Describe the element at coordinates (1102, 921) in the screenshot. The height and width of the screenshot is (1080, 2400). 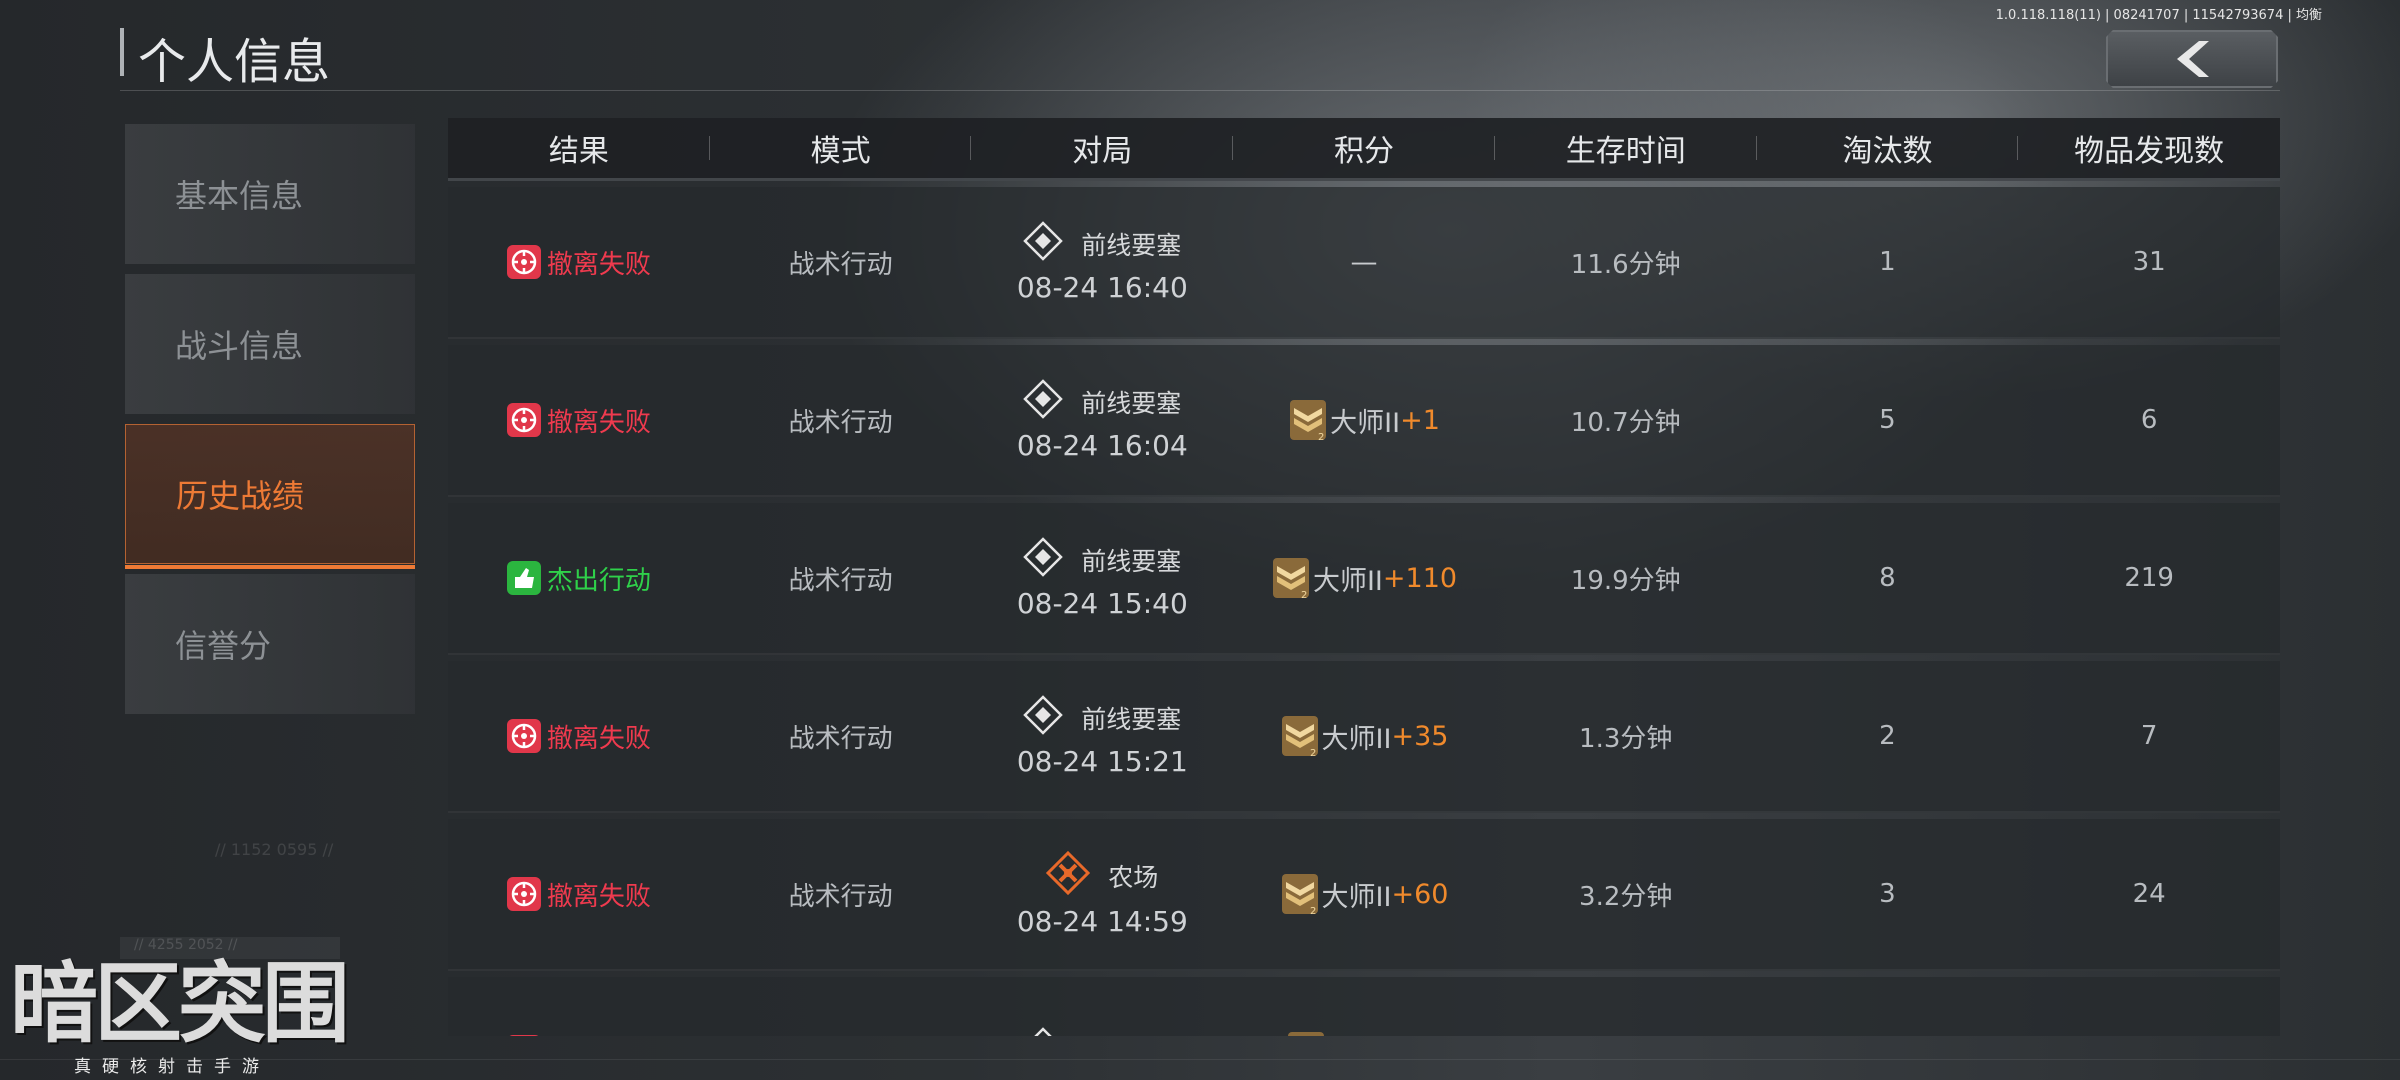
I see `match-time: 08-24 14:59` at that location.